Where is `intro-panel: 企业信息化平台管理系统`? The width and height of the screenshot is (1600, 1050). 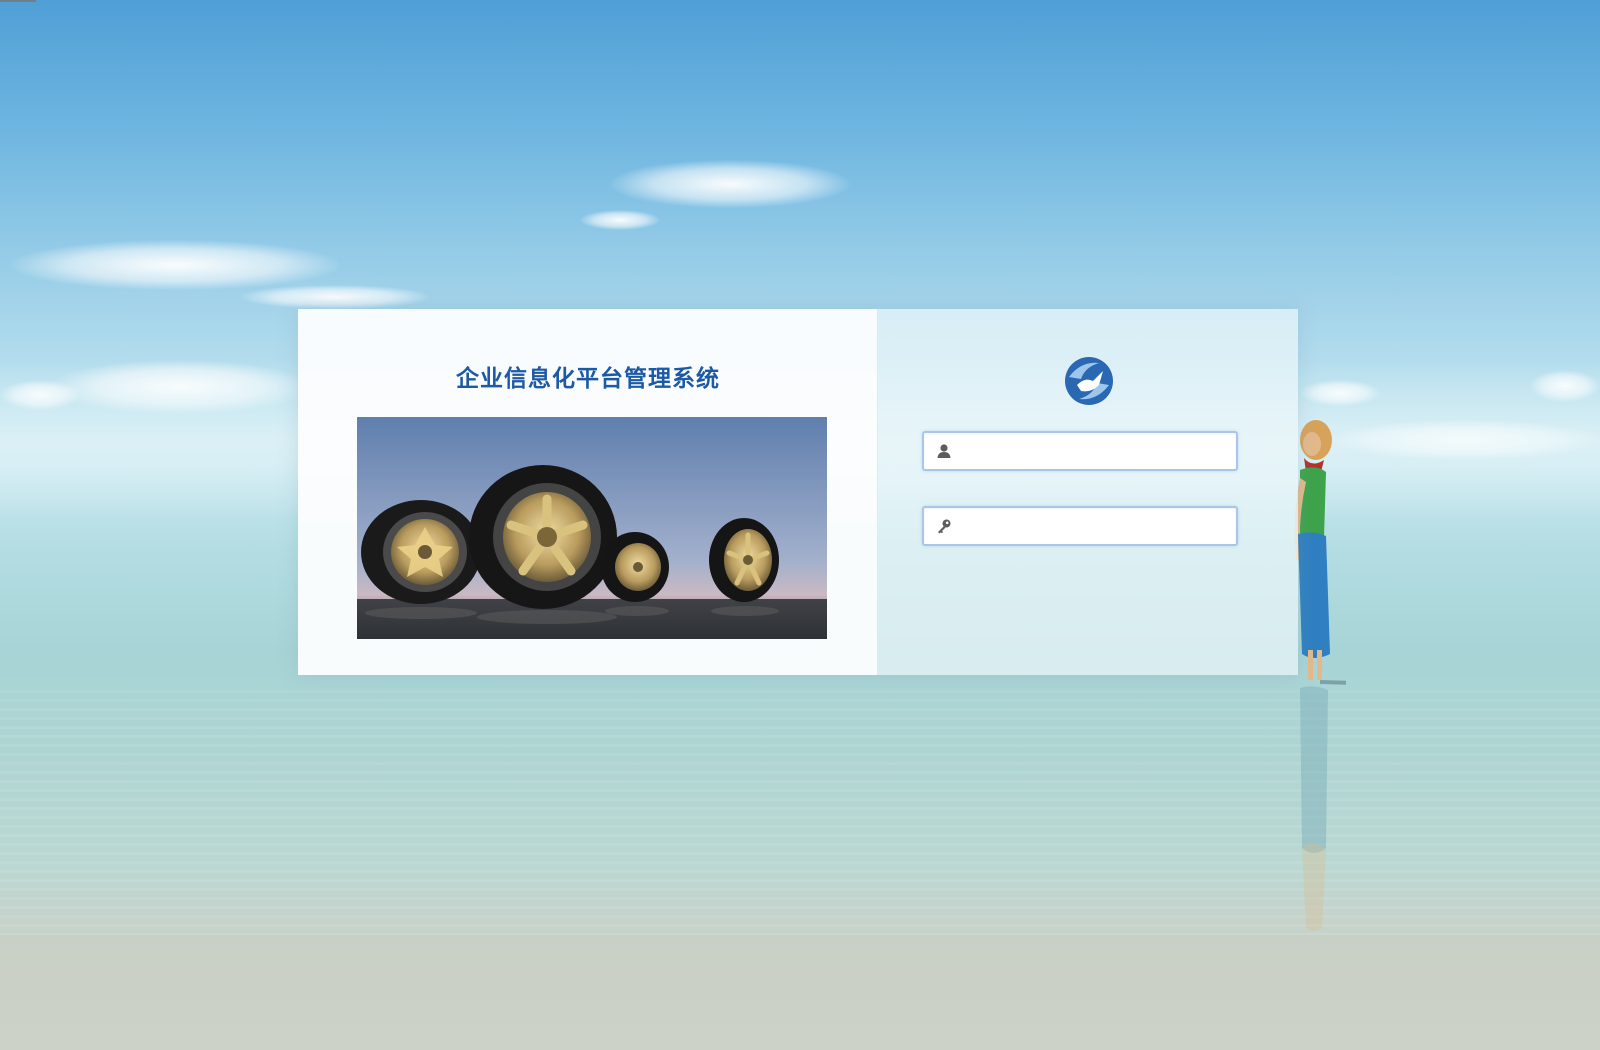
intro-panel: 企业信息化平台管理系统 is located at coordinates (588, 492).